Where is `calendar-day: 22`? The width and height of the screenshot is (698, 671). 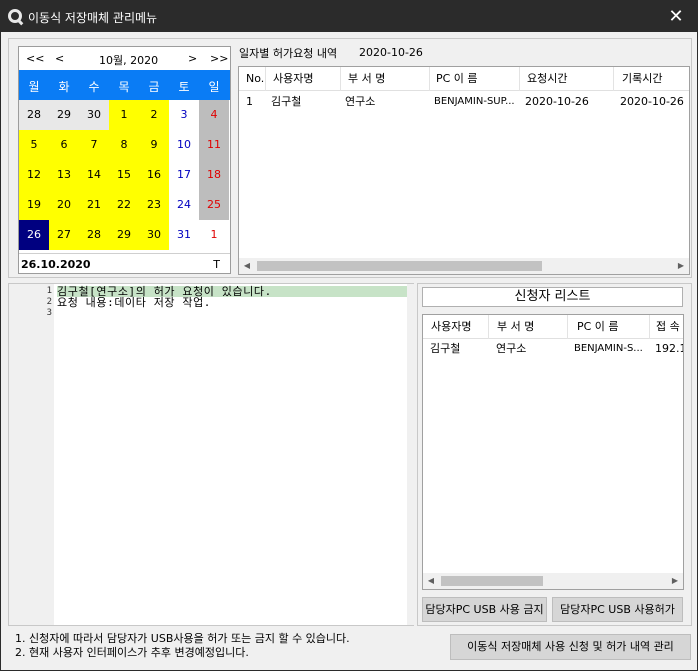
calendar-day: 22 is located at coordinates (124, 205).